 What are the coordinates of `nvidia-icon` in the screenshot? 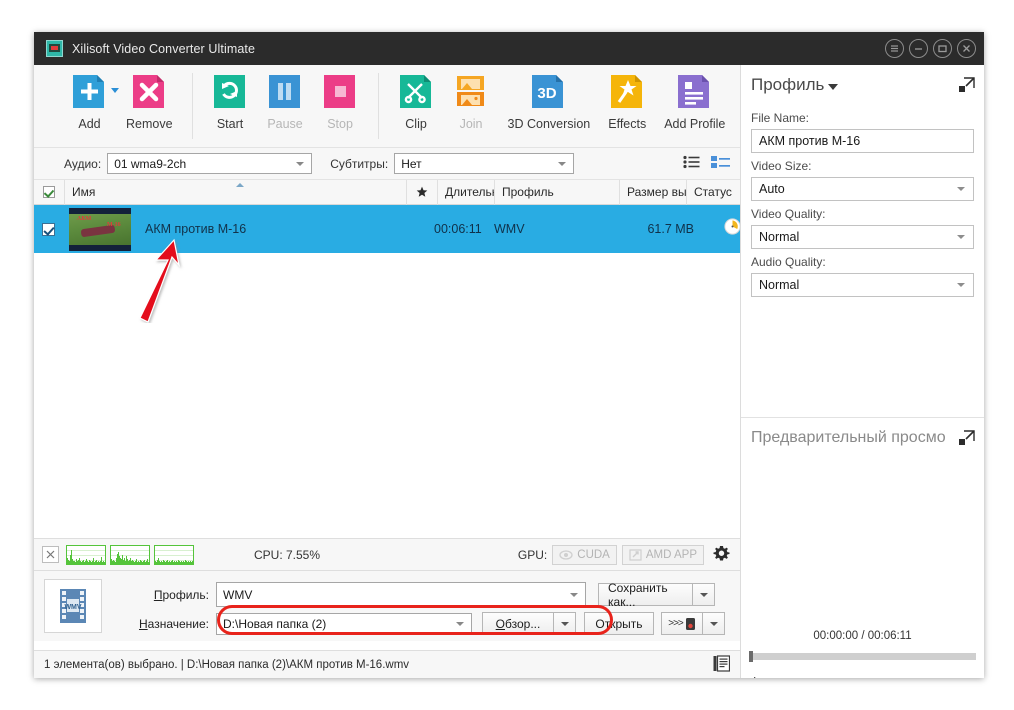 It's located at (566, 554).